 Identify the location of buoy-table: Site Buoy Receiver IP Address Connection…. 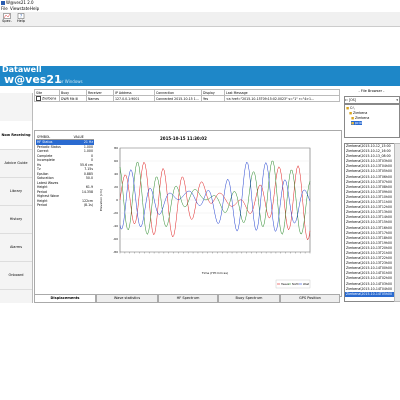
(187, 95).